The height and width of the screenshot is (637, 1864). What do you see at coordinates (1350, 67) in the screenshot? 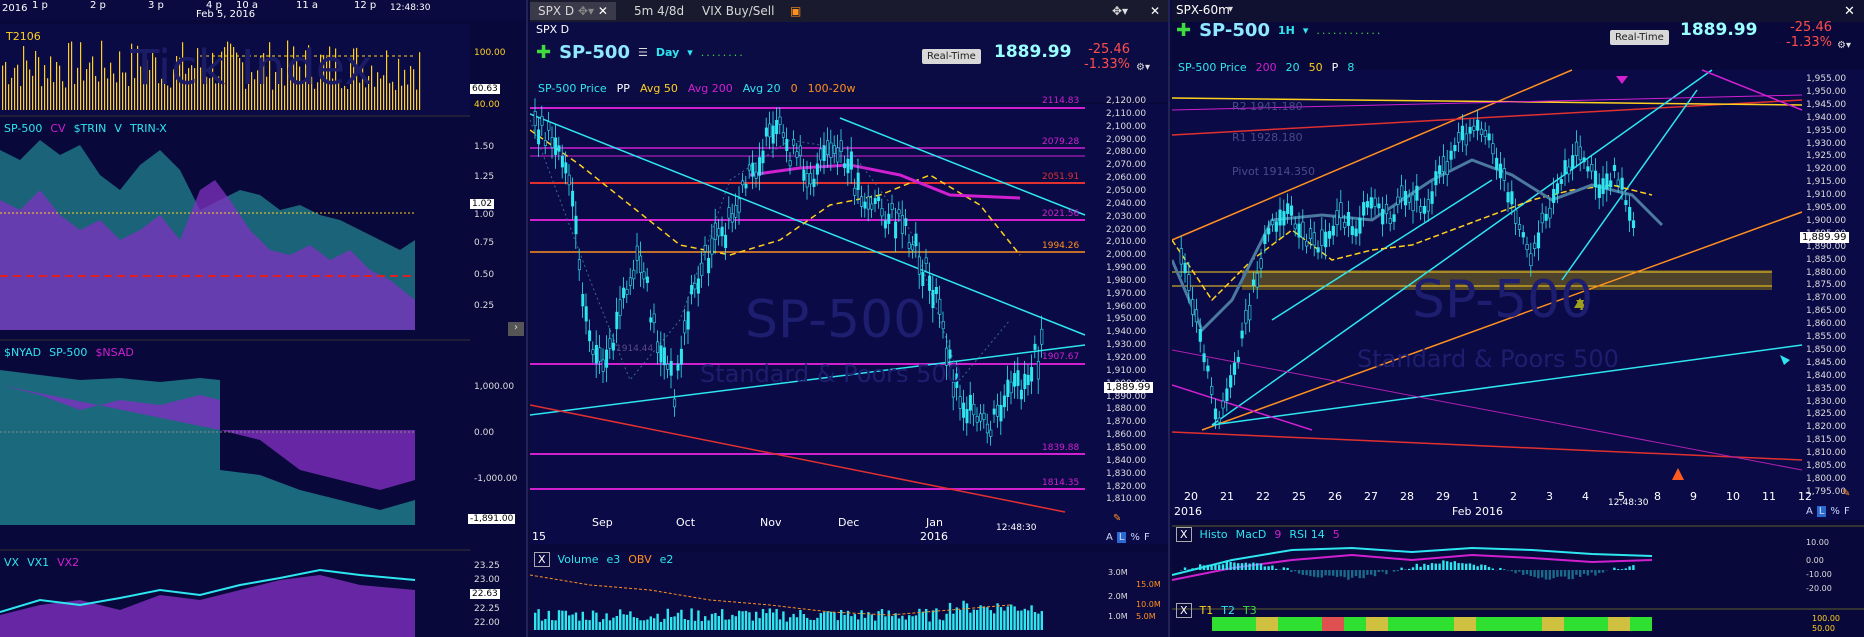
I see `right-legend-8: 8` at bounding box center [1350, 67].